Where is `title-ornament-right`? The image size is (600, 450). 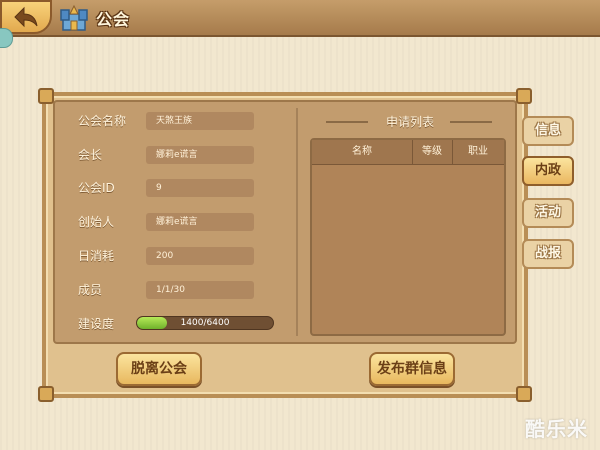
title-ornament-right is located at coordinates (471, 122).